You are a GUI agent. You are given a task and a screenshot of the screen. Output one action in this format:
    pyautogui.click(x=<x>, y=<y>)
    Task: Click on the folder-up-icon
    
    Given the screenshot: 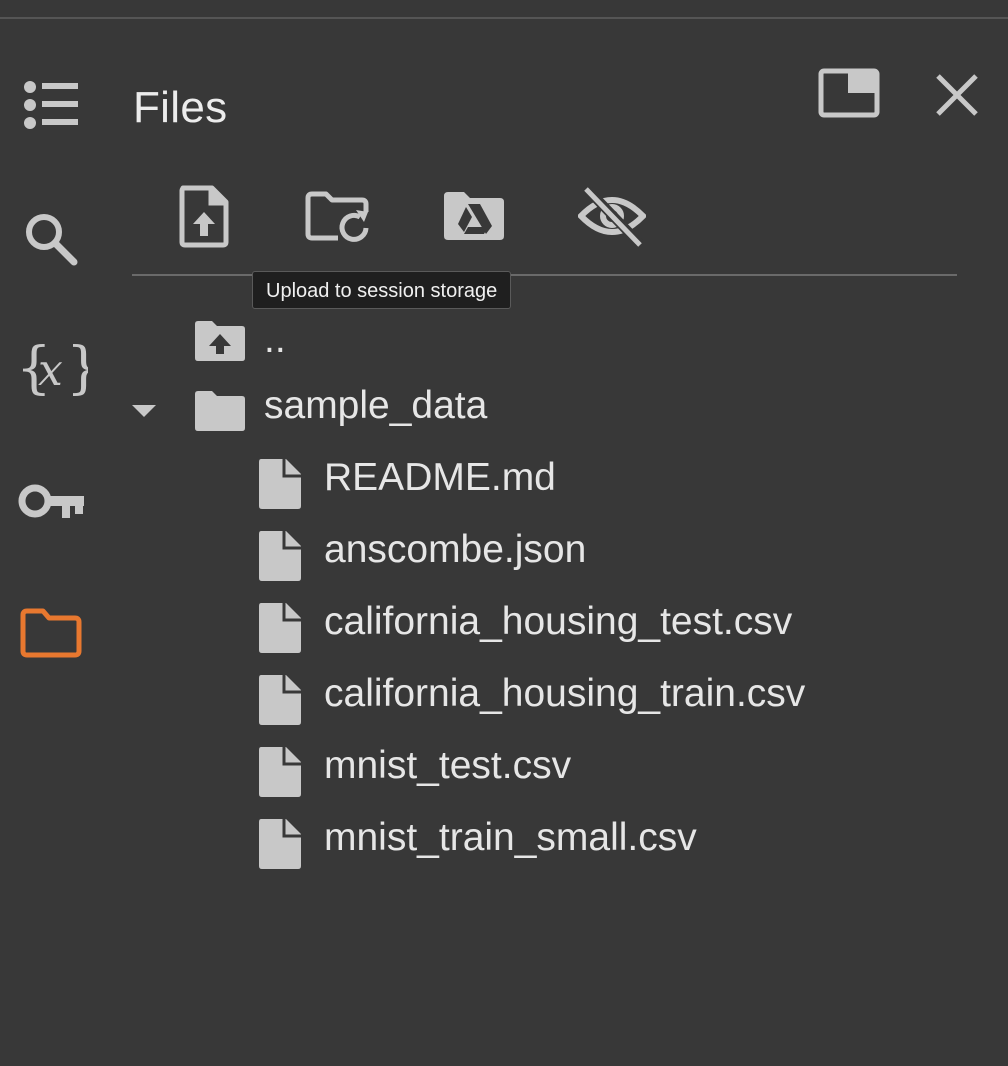 What is the action you would take?
    pyautogui.click(x=220, y=341)
    